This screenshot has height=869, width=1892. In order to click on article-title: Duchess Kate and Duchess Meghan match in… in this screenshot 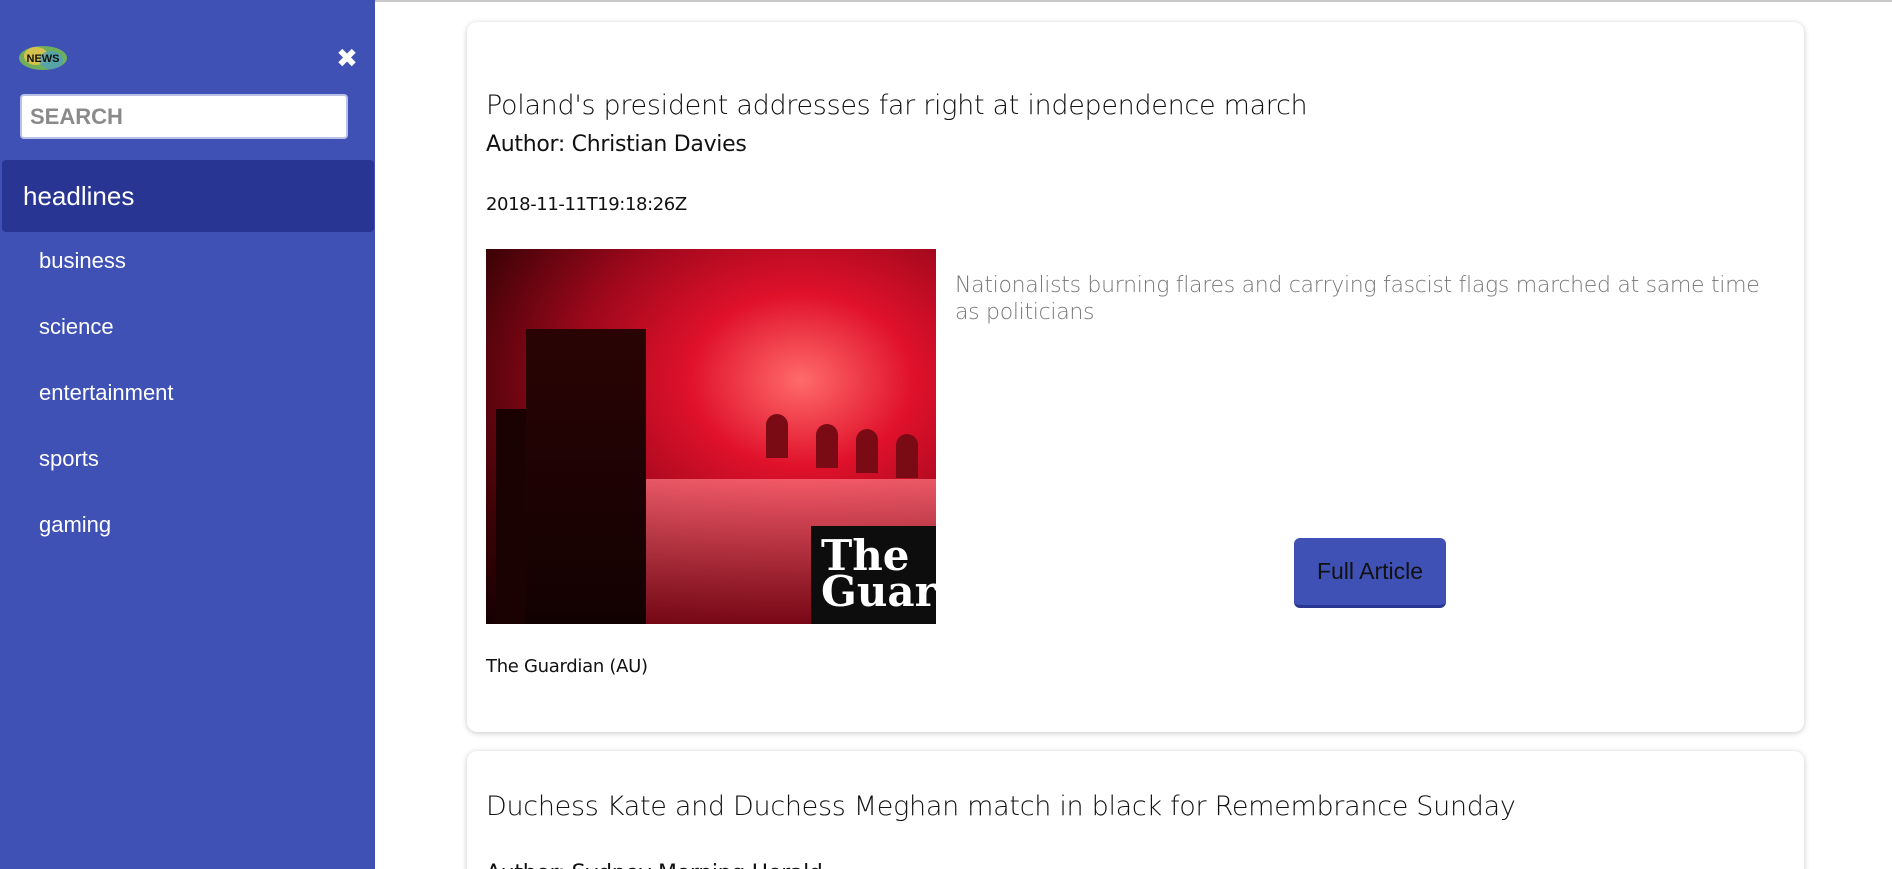, I will do `click(1001, 806)`.